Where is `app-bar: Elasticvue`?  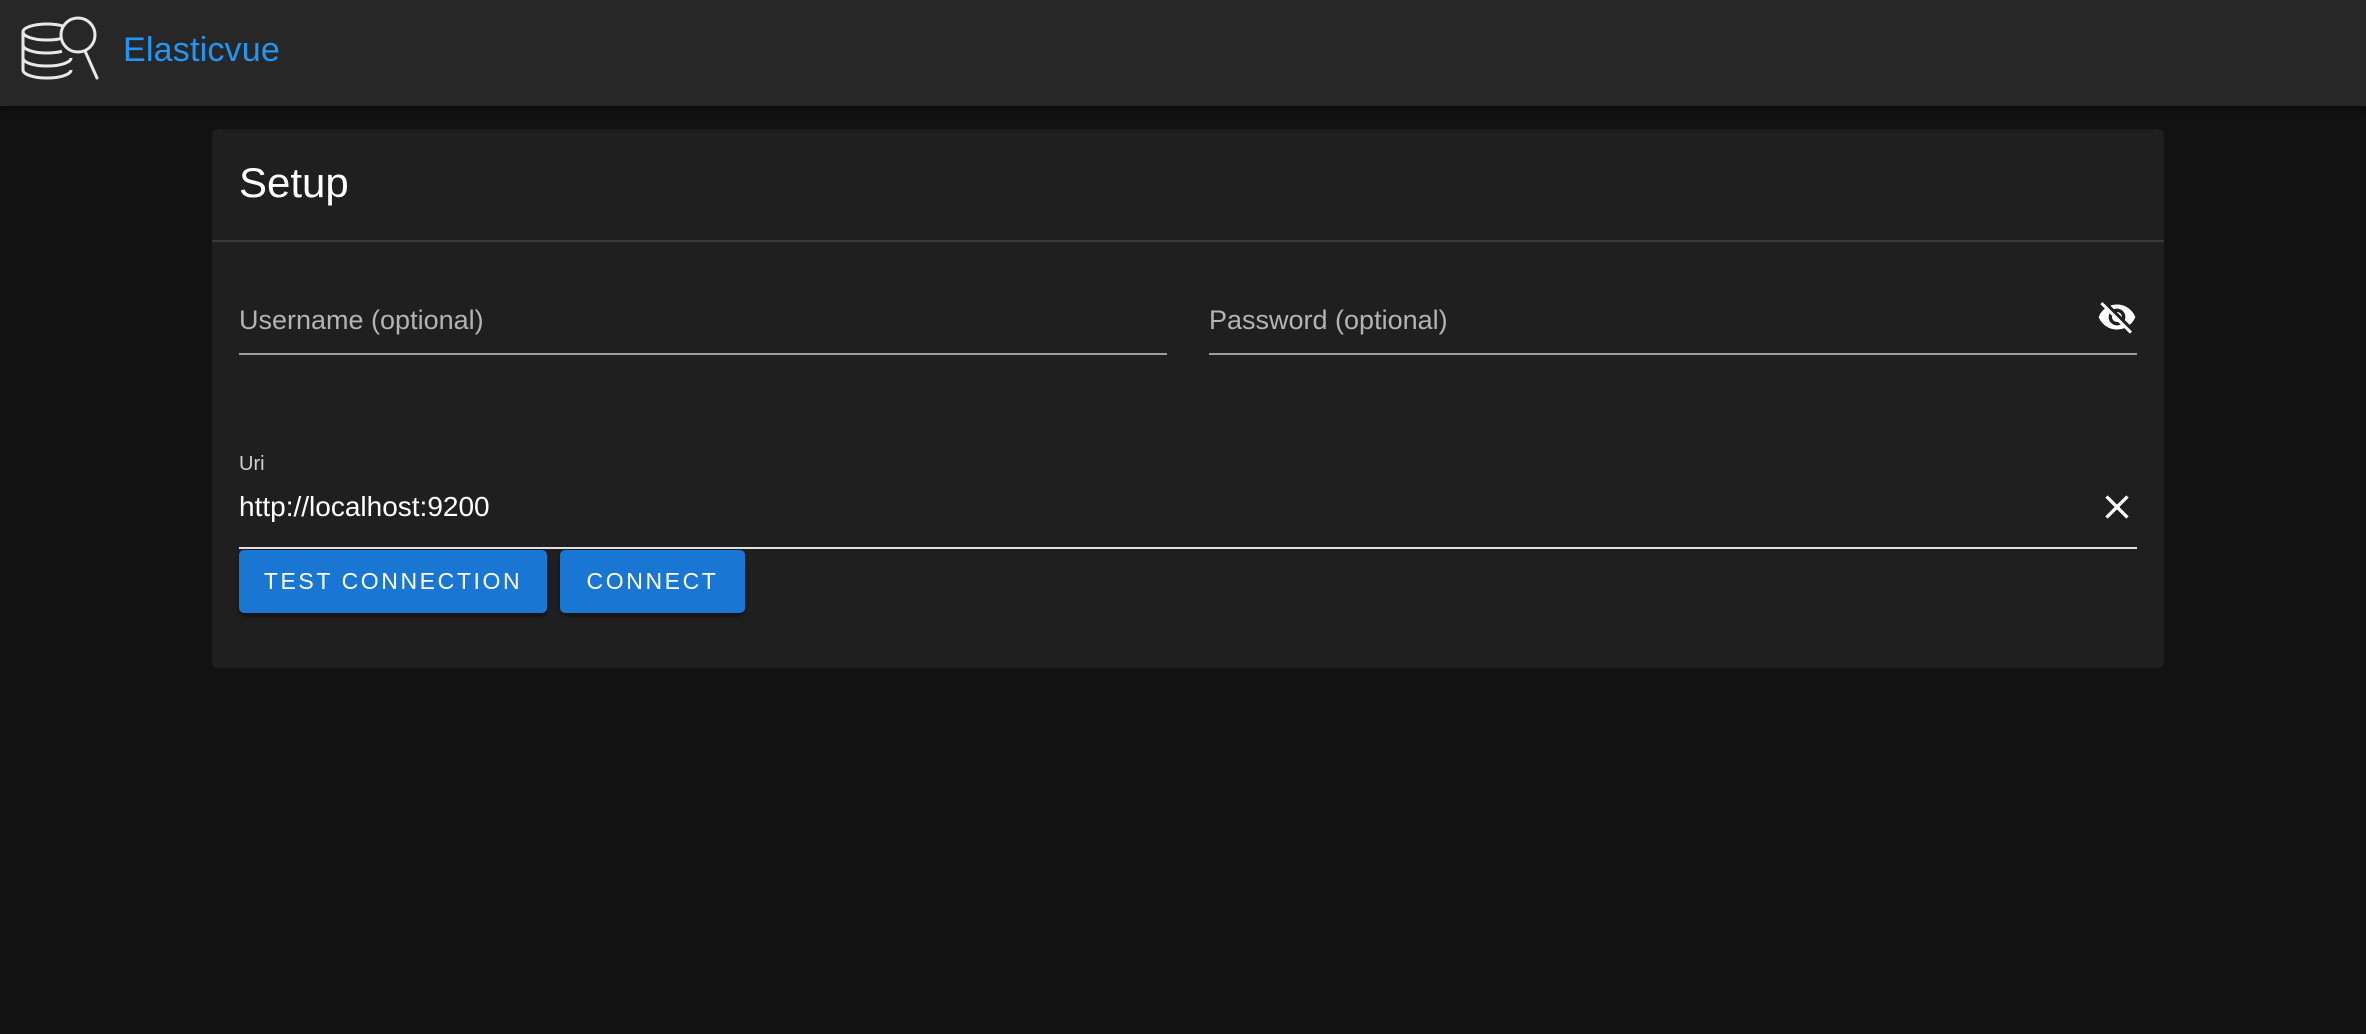 app-bar: Elasticvue is located at coordinates (1183, 53).